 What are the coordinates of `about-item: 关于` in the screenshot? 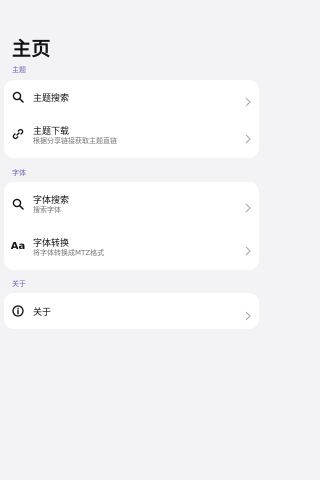 It's located at (131, 311).